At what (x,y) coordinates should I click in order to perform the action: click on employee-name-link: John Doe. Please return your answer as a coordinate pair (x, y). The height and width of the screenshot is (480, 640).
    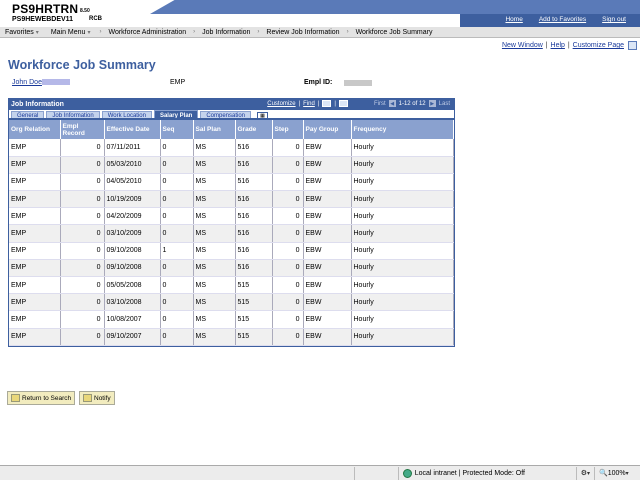
    Looking at the image, I should click on (41, 82).